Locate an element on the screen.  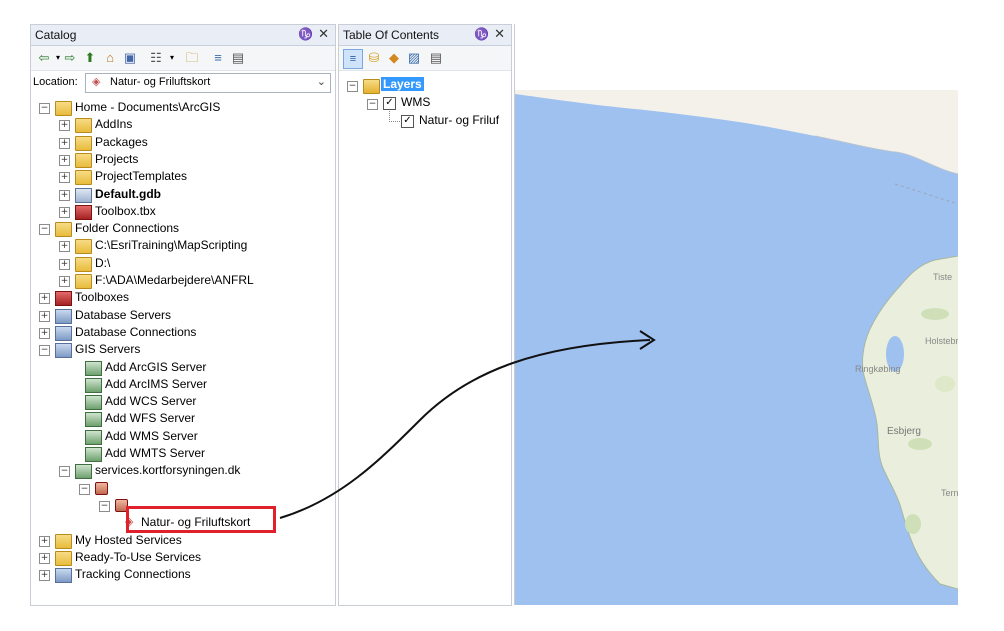
annotation-arrow is located at coordinates (467, 424).